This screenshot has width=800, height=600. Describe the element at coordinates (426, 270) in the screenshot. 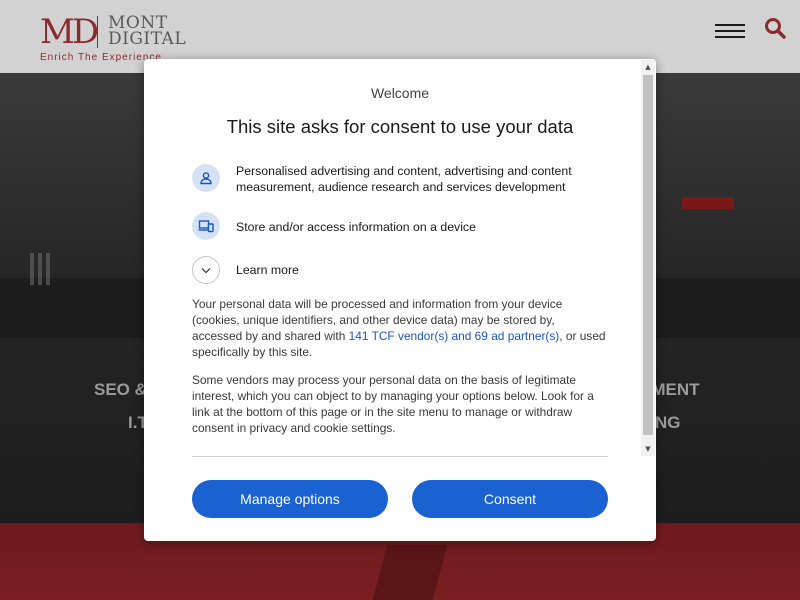

I see `learn-more-label: Learn more` at that location.